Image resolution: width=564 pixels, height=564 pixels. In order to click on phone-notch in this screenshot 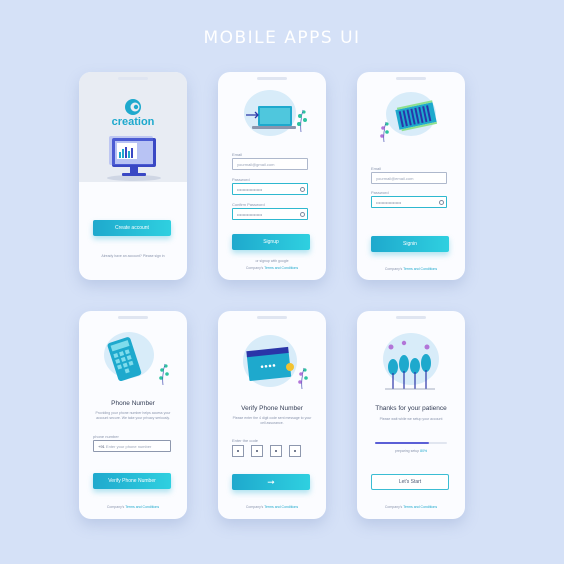, I will do `click(133, 78)`.